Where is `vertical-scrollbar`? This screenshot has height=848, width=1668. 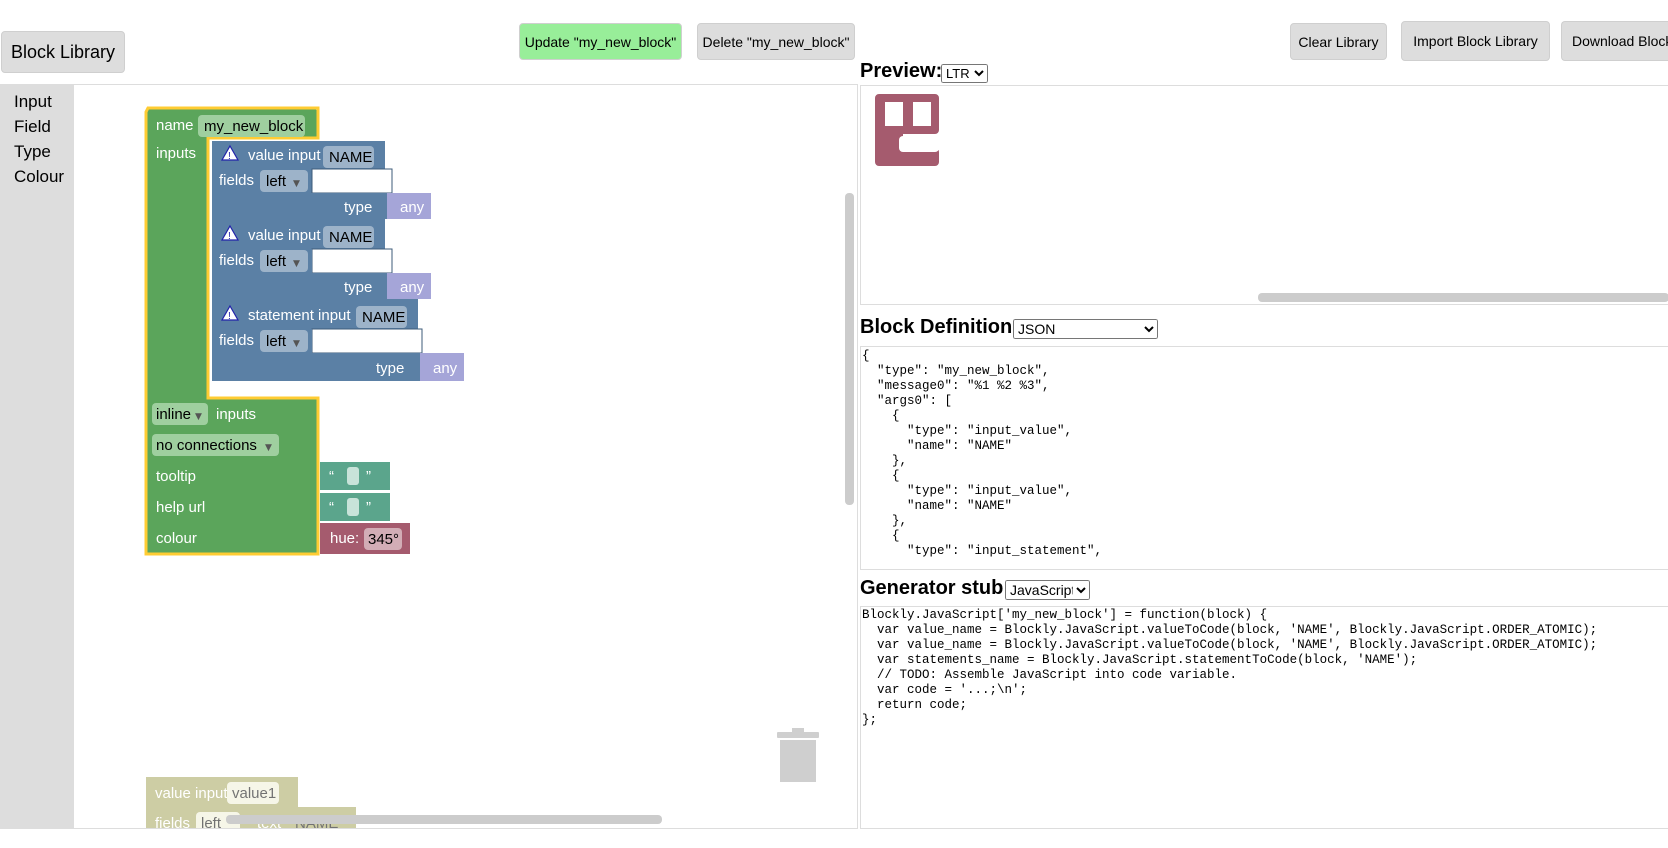
vertical-scrollbar is located at coordinates (849, 349).